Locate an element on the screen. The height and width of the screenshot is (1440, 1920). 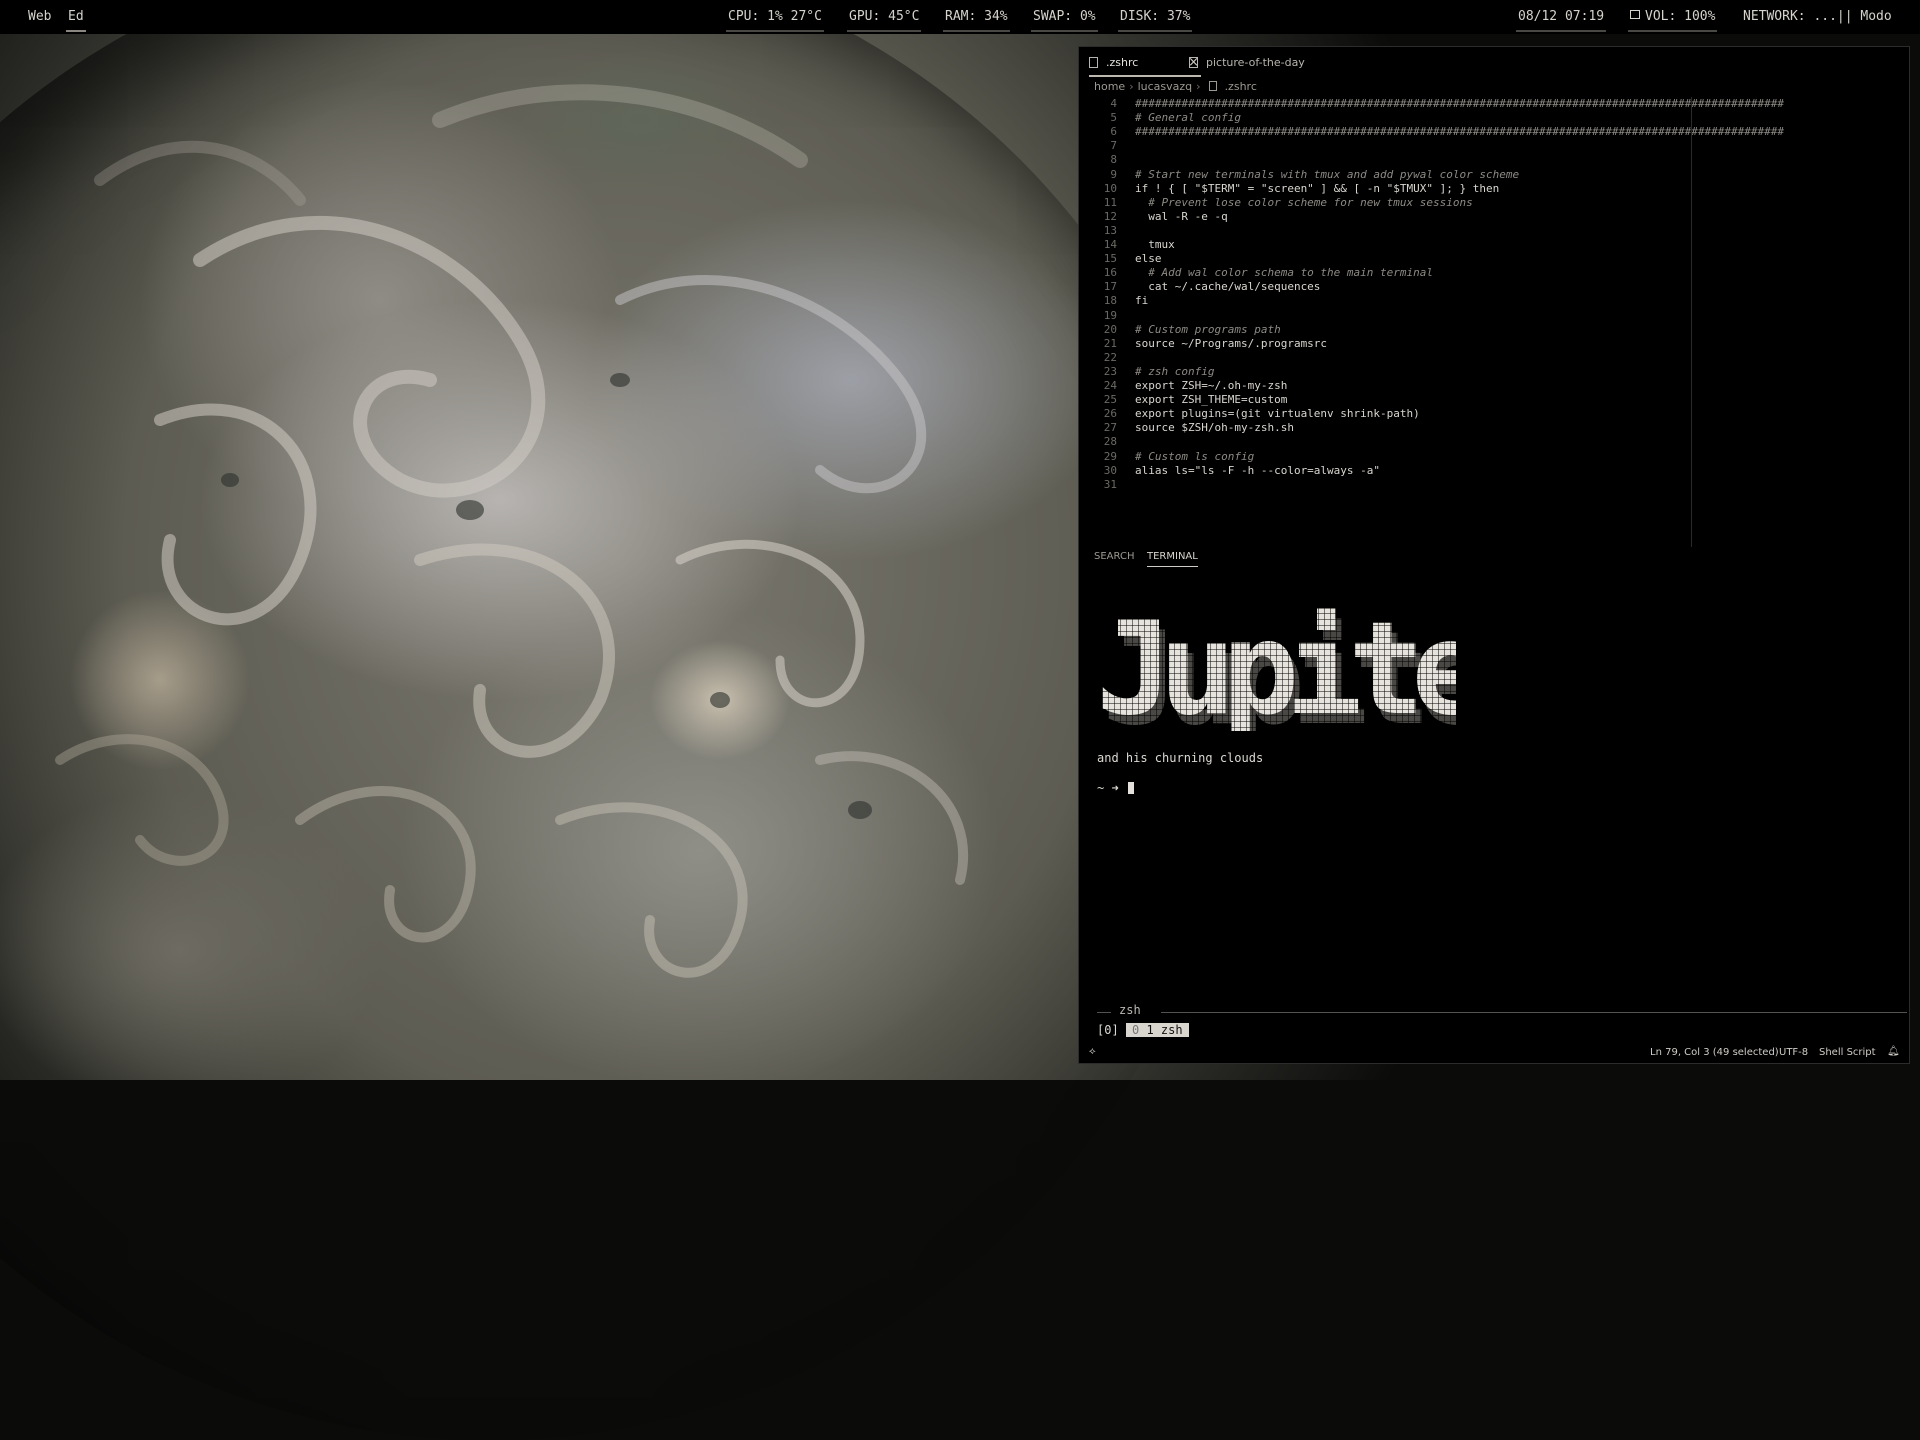
tab-picture-of-the-day: picture-of-the-day is located at coordinates (1259, 62).